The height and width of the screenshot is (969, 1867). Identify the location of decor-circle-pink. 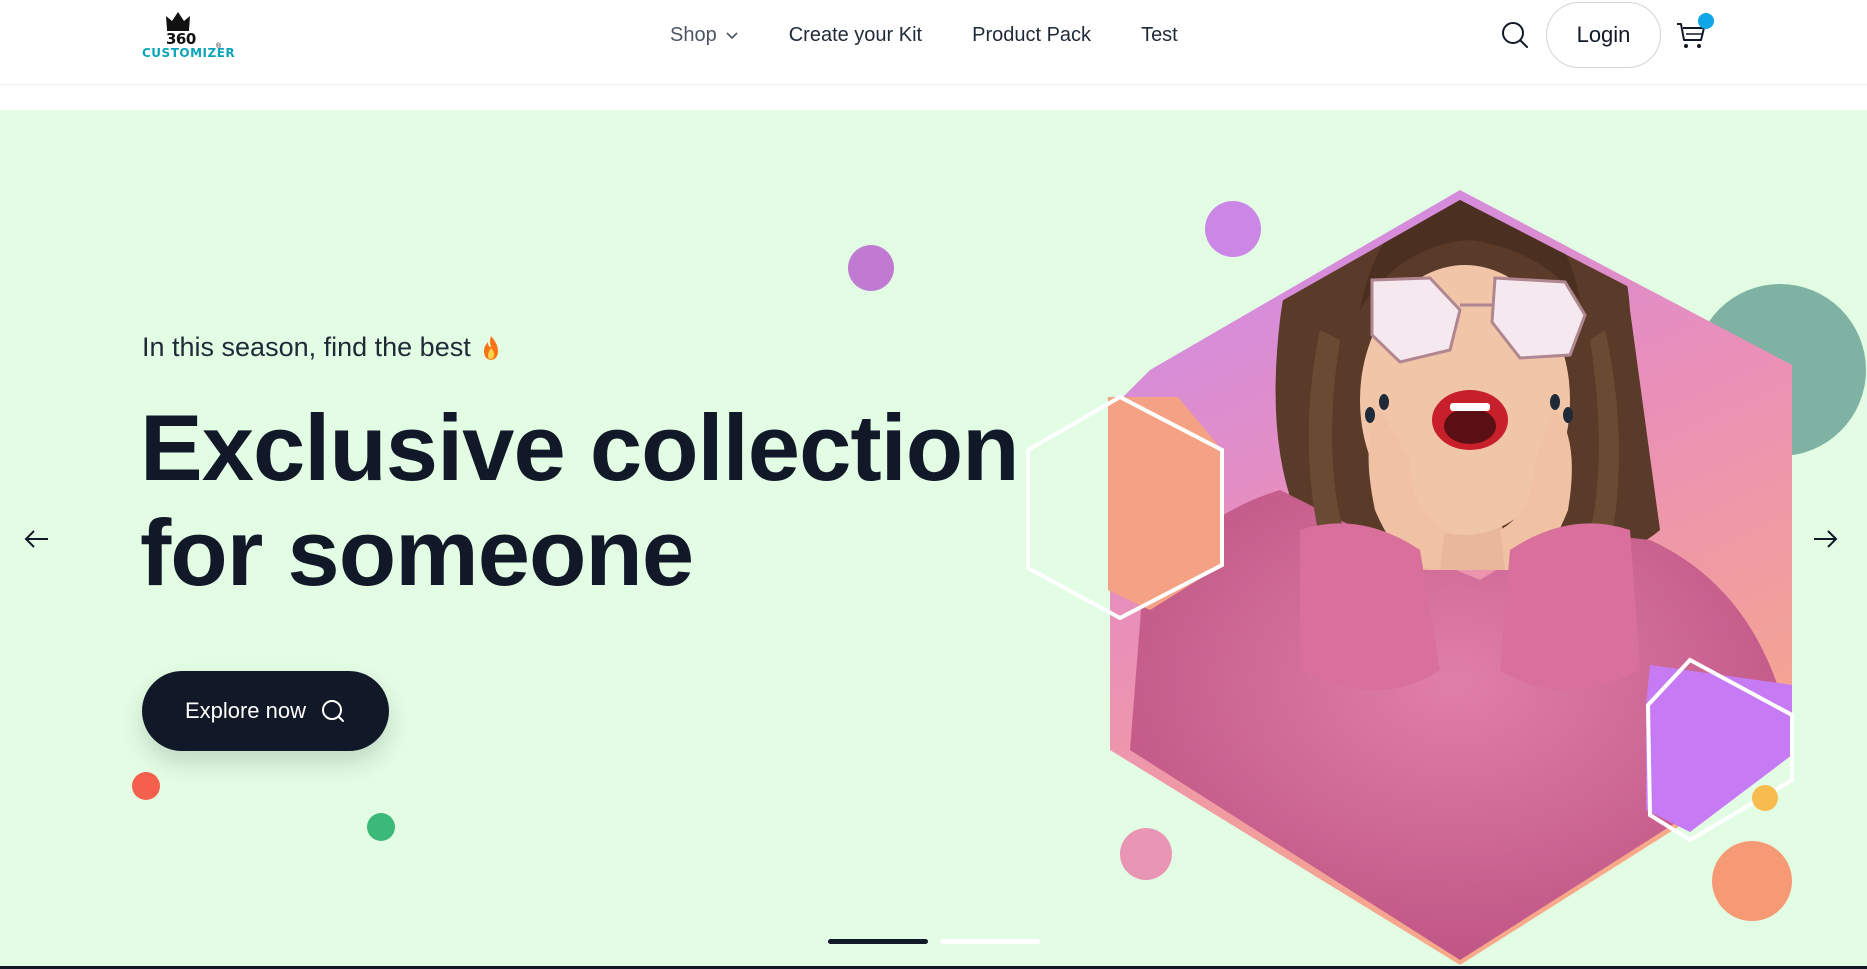
(1146, 854).